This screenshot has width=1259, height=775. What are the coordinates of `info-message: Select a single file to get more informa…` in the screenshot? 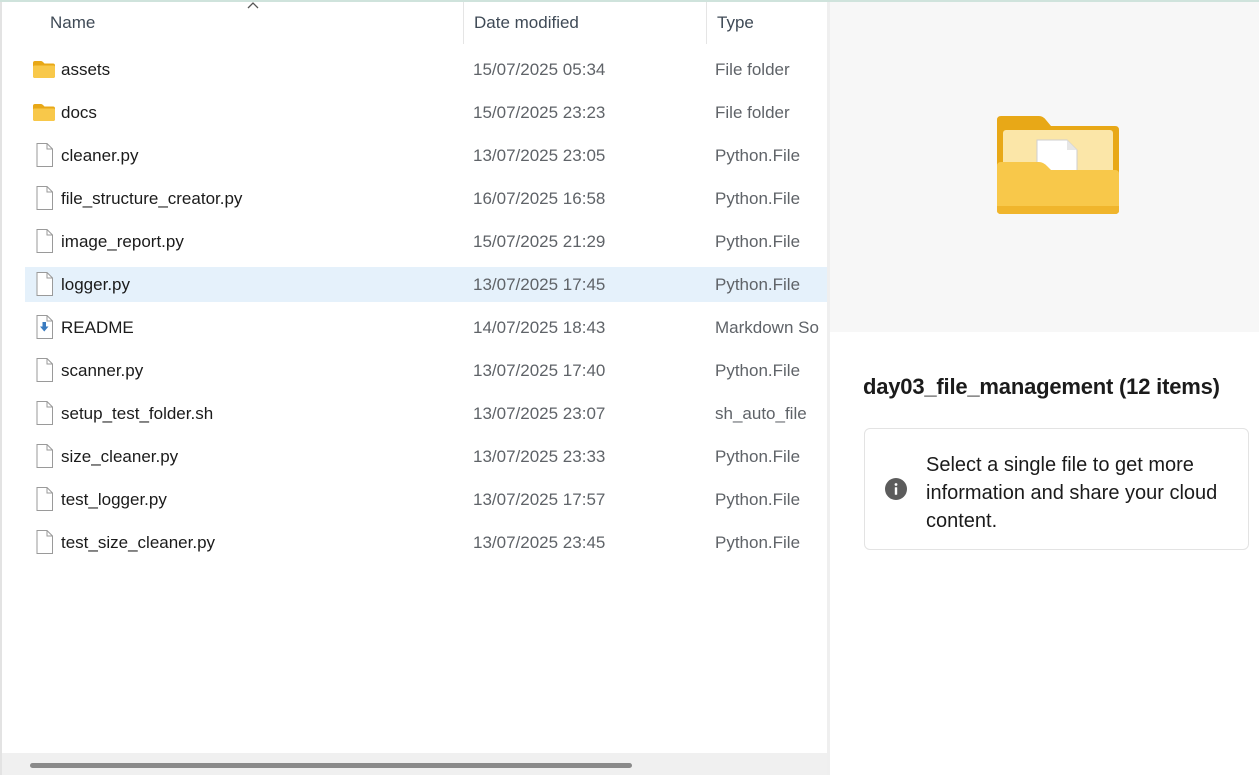 It's located at (1072, 493).